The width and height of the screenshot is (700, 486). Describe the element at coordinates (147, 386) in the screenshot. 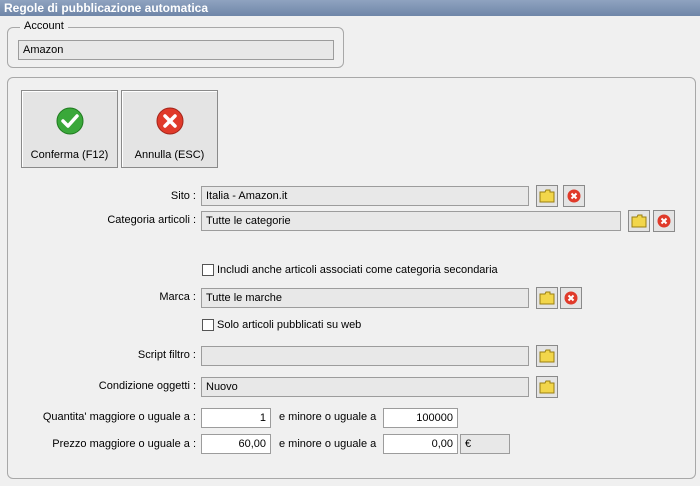

I see `condizione-label: Condizione oggetti :` at that location.